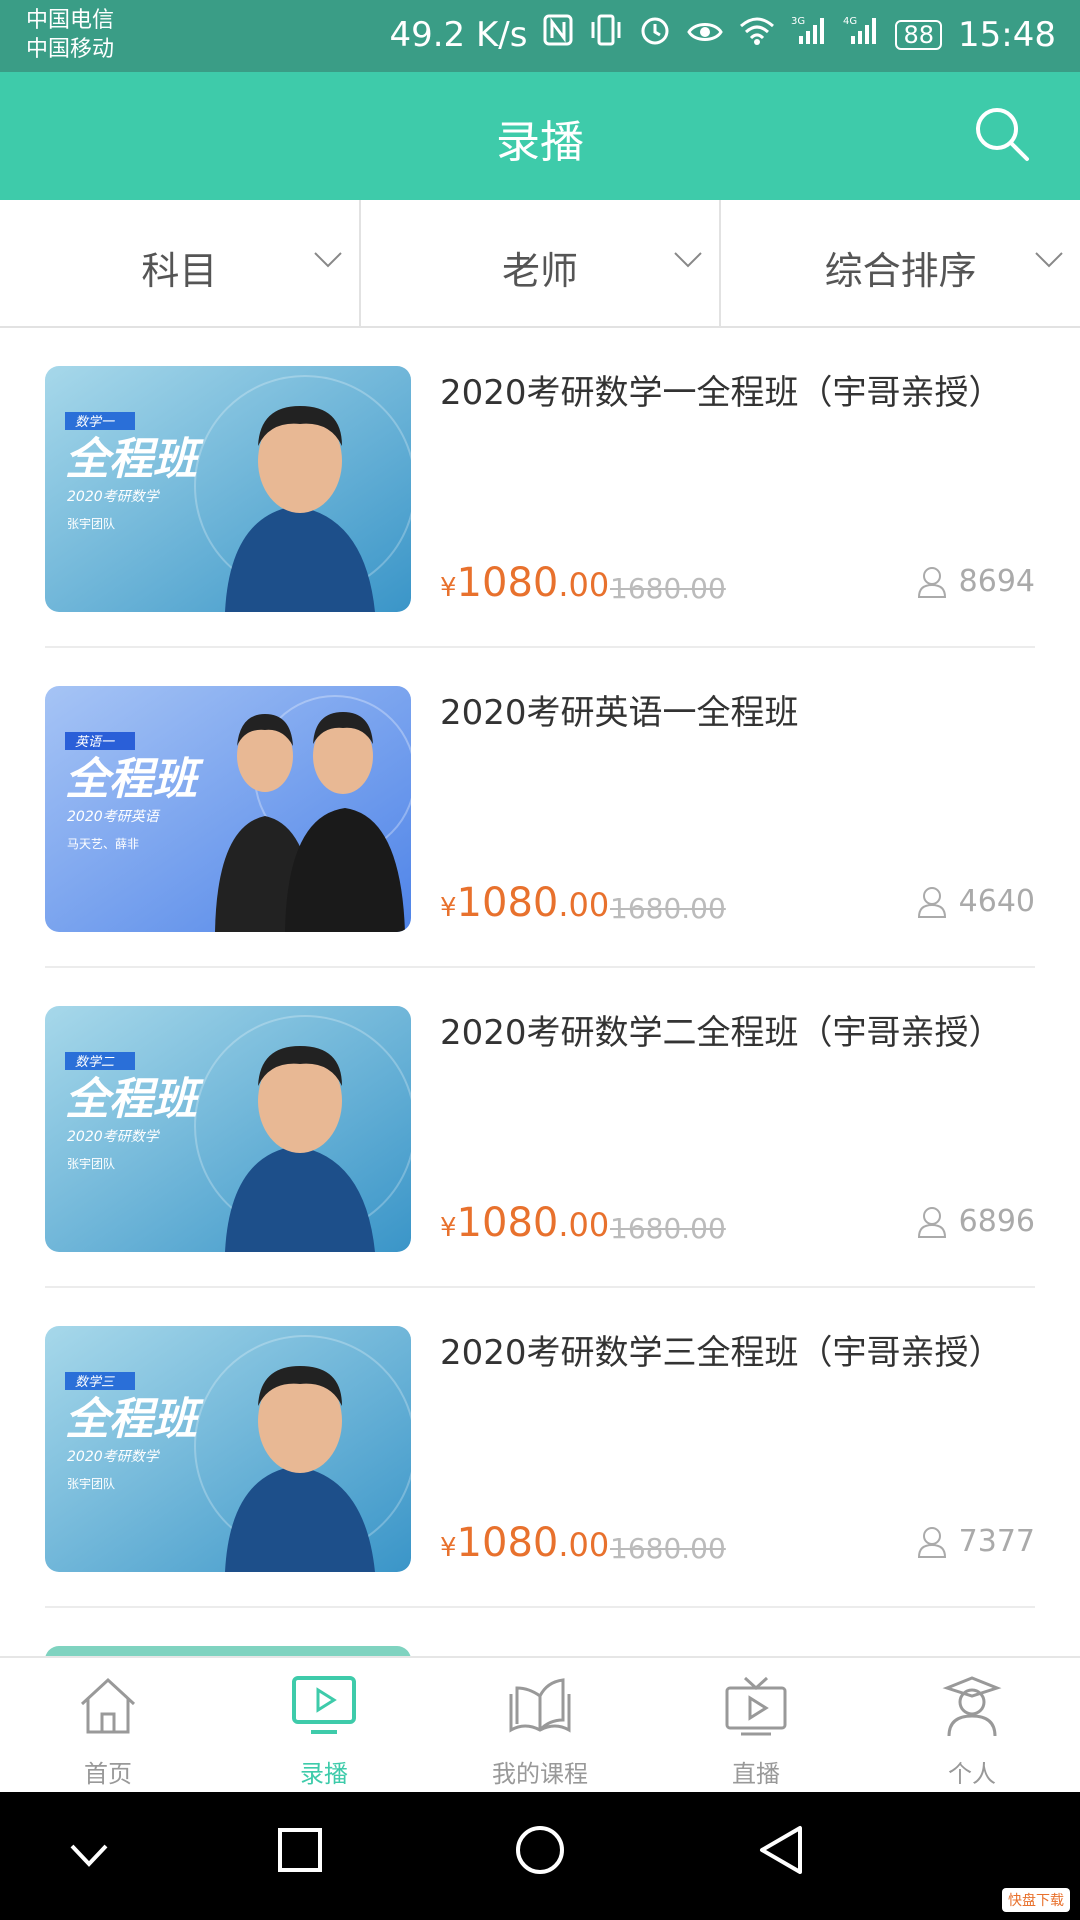 The image size is (1080, 1920). I want to click on status-icons: 49.2 K/s 3G 4G 88 15:48, so click(722, 34).